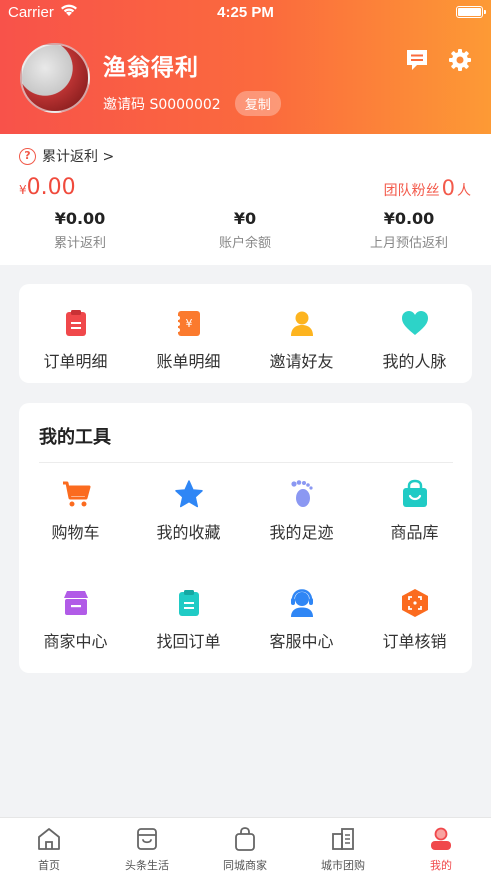  I want to click on tab-mine: 我的, so click(441, 847).